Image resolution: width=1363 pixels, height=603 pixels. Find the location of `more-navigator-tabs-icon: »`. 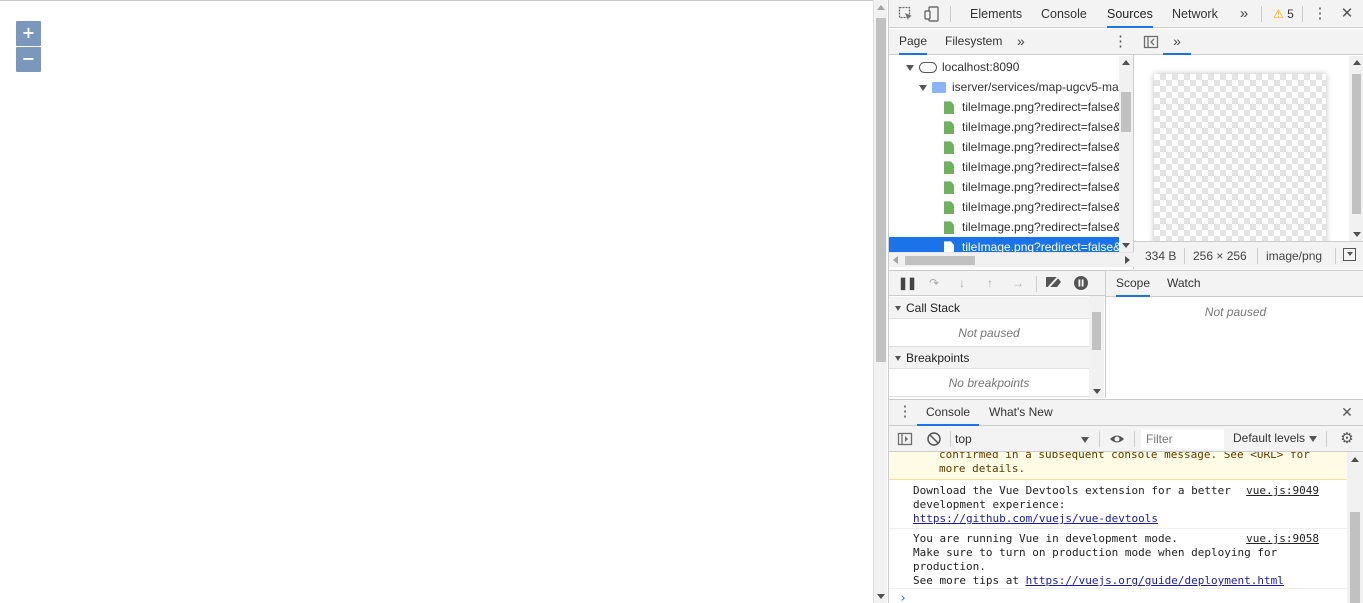

more-navigator-tabs-icon: » is located at coordinates (1021, 42).